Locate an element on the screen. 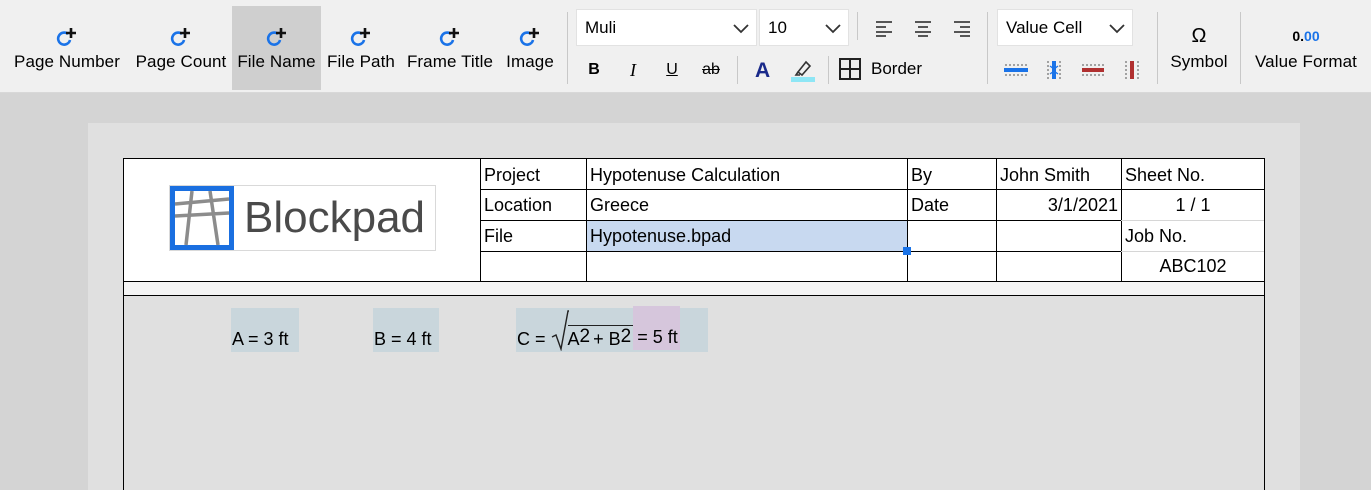  align-center-icon is located at coordinates (923, 29).